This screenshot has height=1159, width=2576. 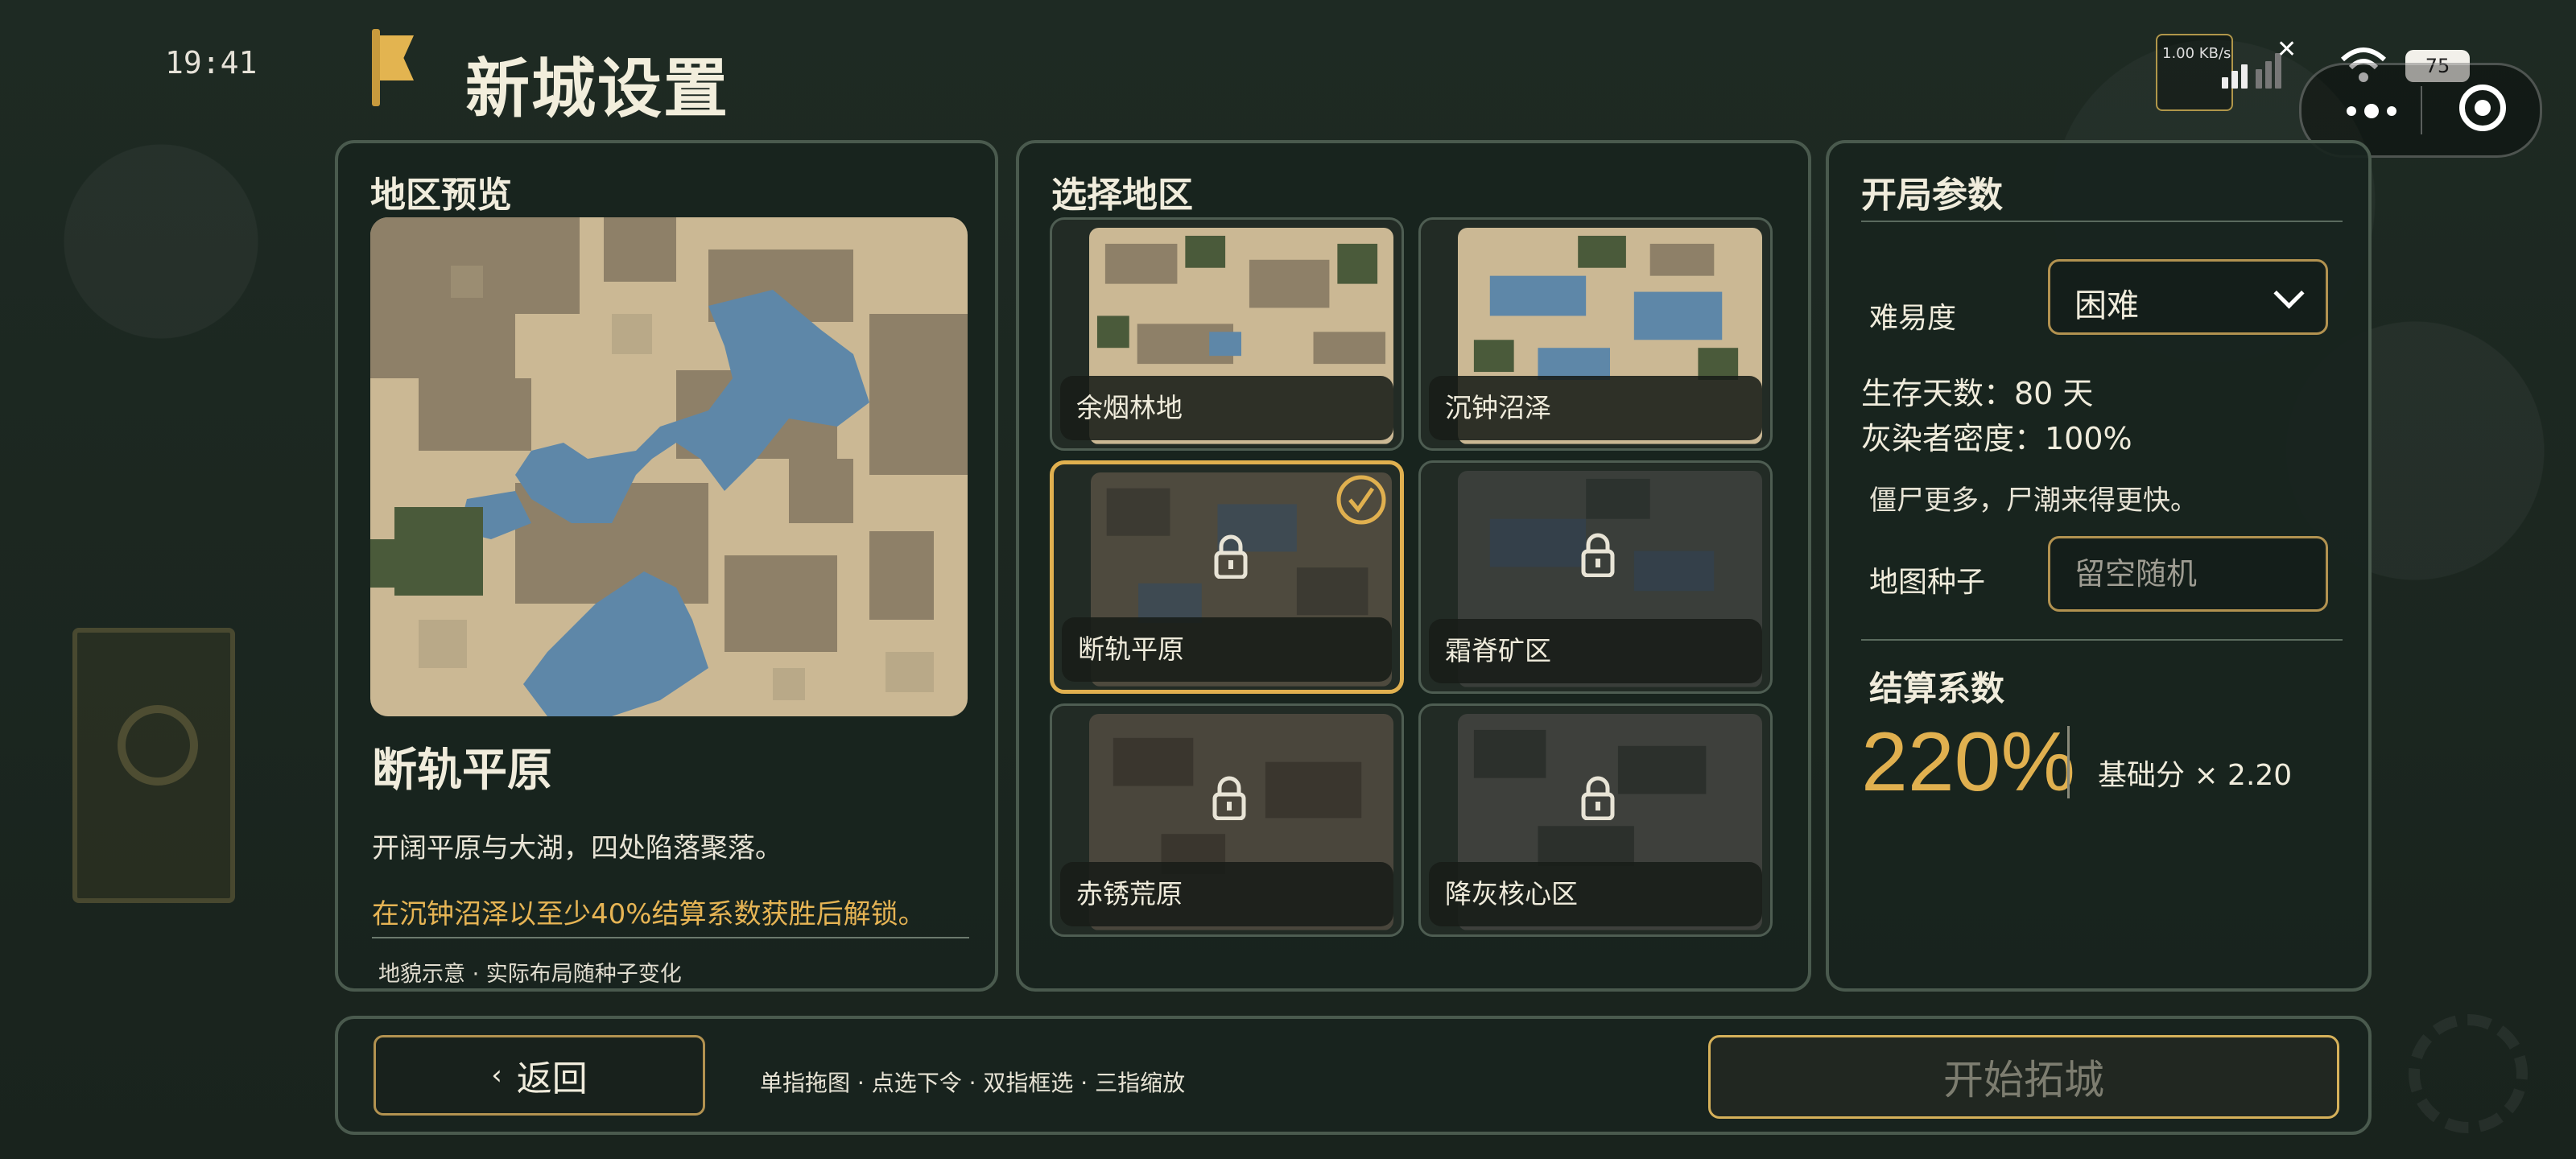 What do you see at coordinates (530, 974) in the screenshot?
I see `terrain-note: 地貌示意 · 实际布局随种子变化` at bounding box center [530, 974].